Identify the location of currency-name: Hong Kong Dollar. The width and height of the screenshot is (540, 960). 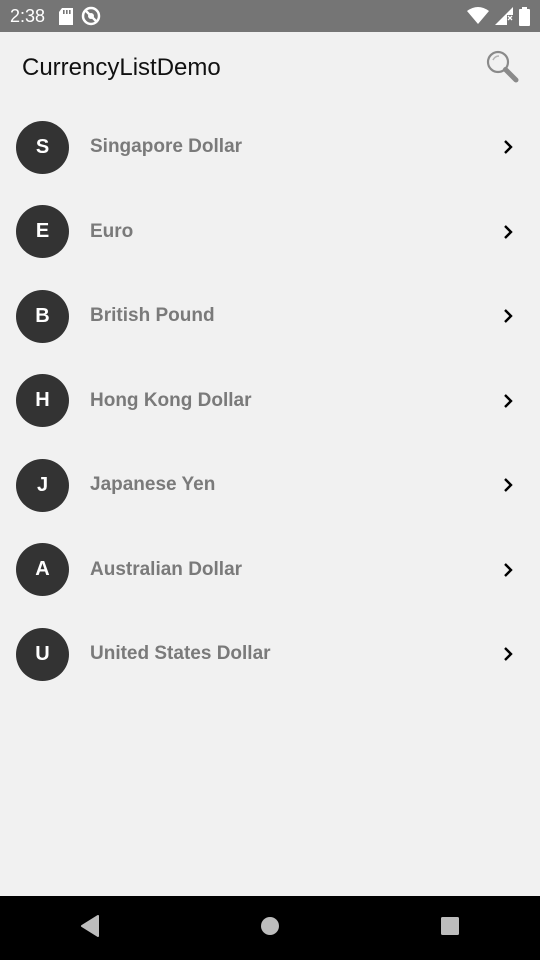
(171, 400).